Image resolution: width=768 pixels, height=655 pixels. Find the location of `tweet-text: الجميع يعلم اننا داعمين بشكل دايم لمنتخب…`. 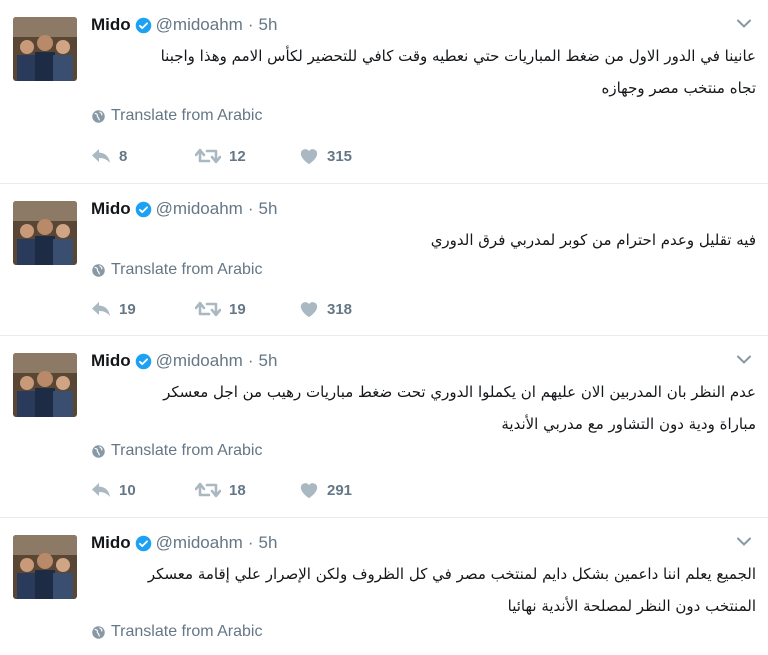

tweet-text: الجميع يعلم اننا داعمين بشكل دايم لمنتخب… is located at coordinates (423, 590).